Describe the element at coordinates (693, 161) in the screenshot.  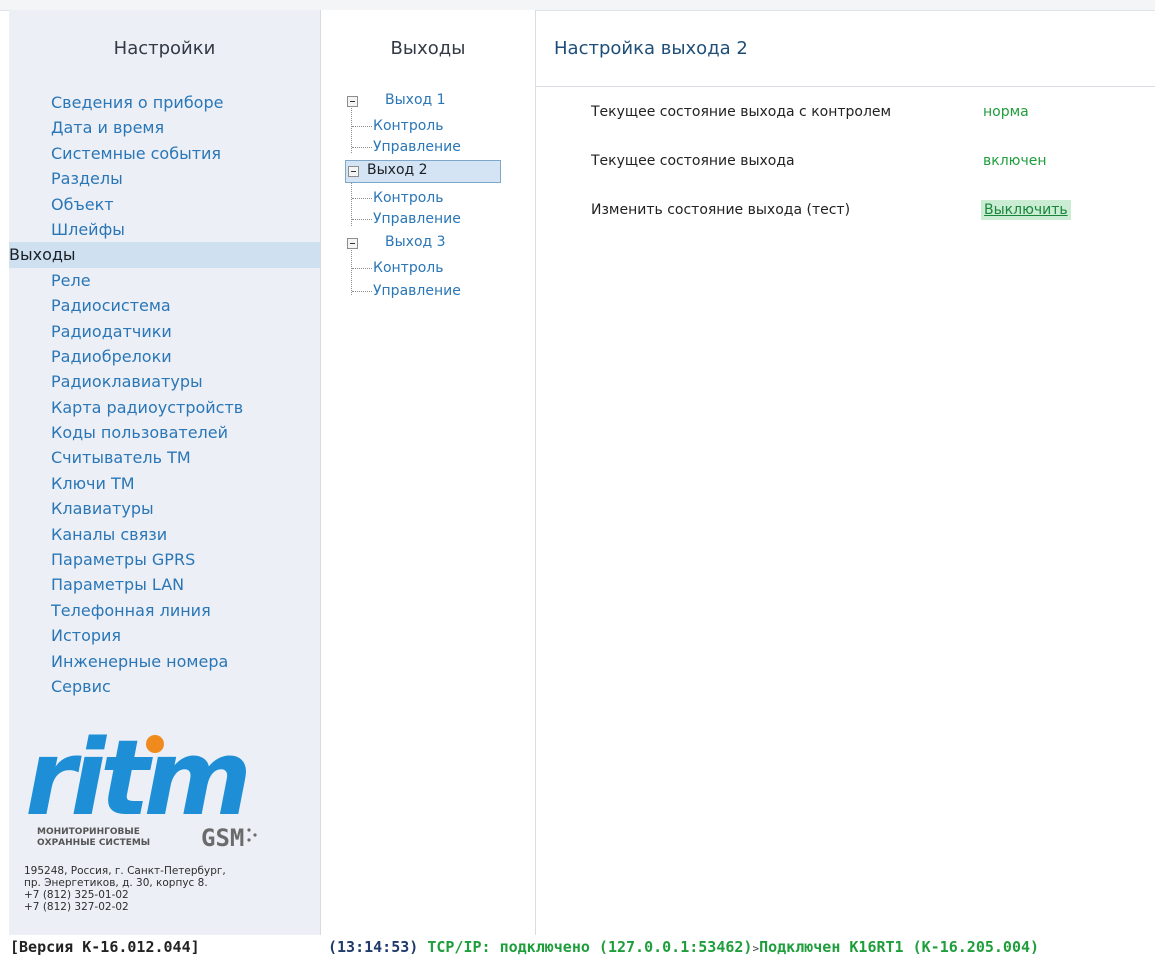
I see `row-label: Текущее состояние выхода` at that location.